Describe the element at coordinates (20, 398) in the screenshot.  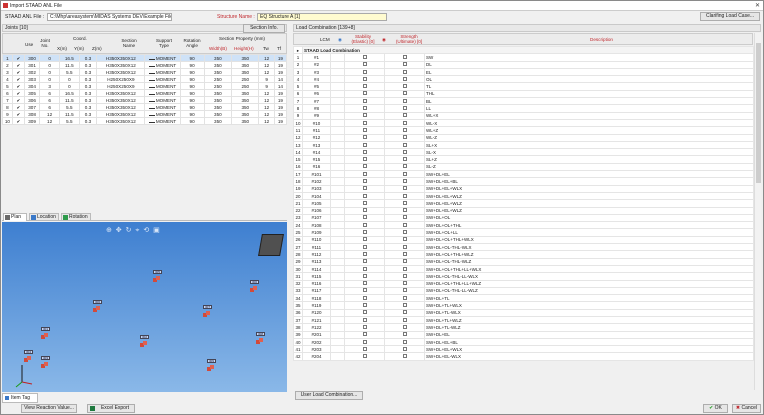
I see `item-tag-tab: Item Tag` at that location.